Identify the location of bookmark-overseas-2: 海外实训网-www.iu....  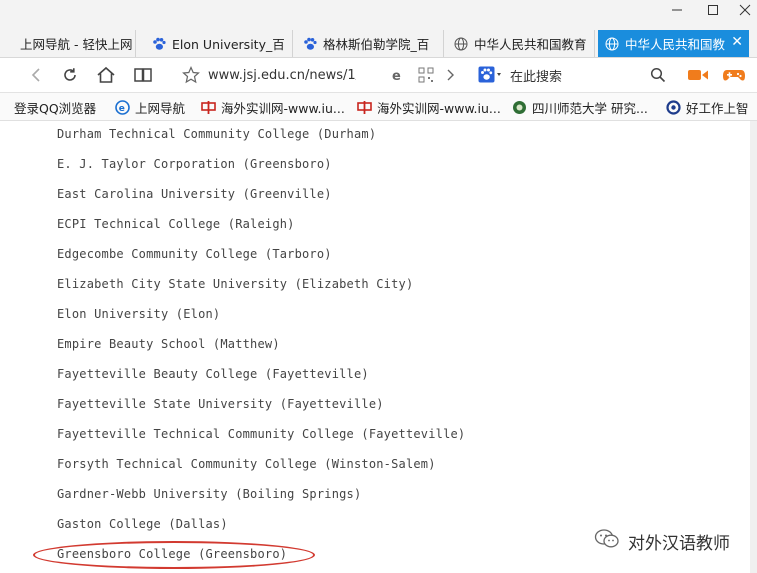
(429, 107).